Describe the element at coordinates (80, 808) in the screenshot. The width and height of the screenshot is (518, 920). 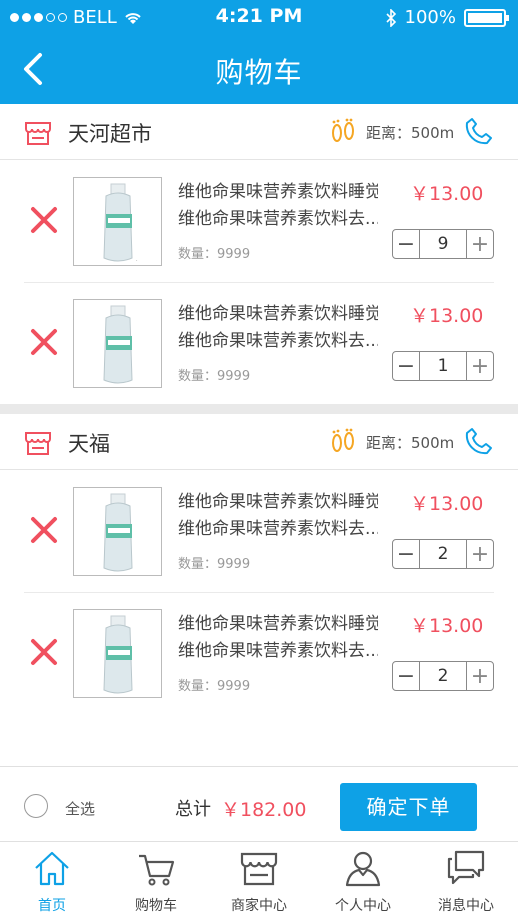
I see `select-all-label: 全选` at that location.